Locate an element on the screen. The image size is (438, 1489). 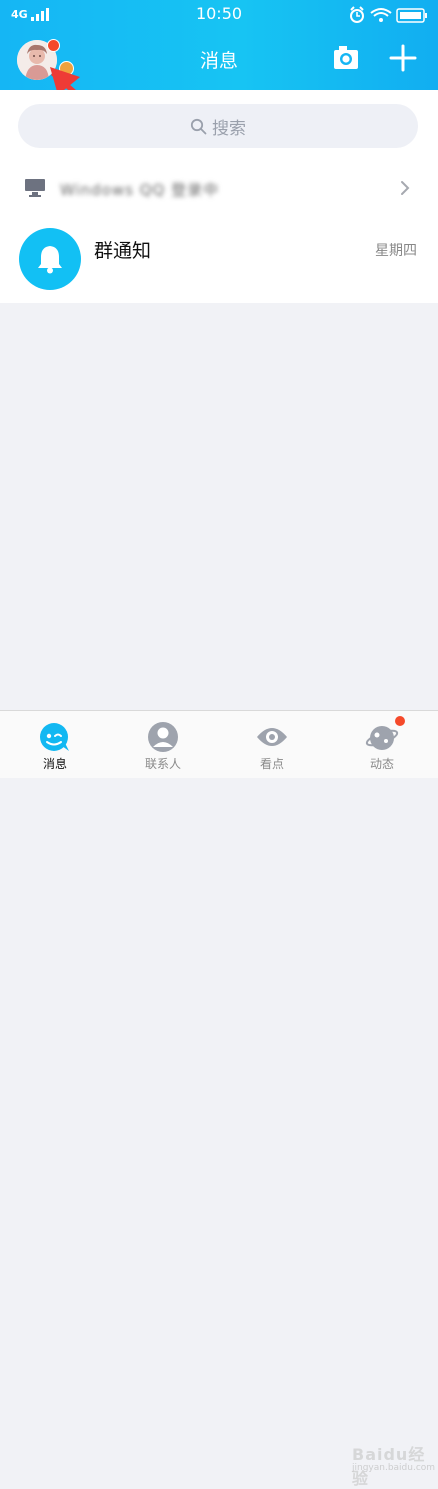
message-list: 搜索 Windows QQ 登录中 群通知 星期四 is located at coordinates (219, 196).